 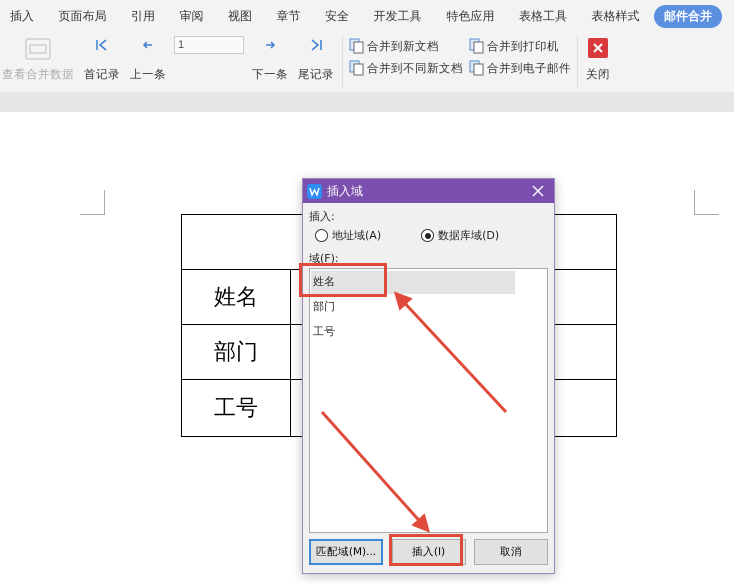 I want to click on last-record-button: 尾记录, so click(x=316, y=74).